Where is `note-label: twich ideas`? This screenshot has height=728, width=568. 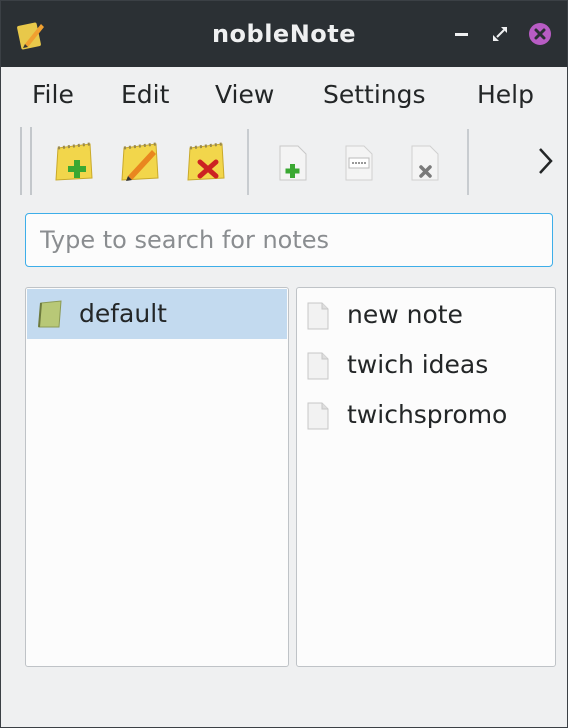
note-label: twich ideas is located at coordinates (418, 364).